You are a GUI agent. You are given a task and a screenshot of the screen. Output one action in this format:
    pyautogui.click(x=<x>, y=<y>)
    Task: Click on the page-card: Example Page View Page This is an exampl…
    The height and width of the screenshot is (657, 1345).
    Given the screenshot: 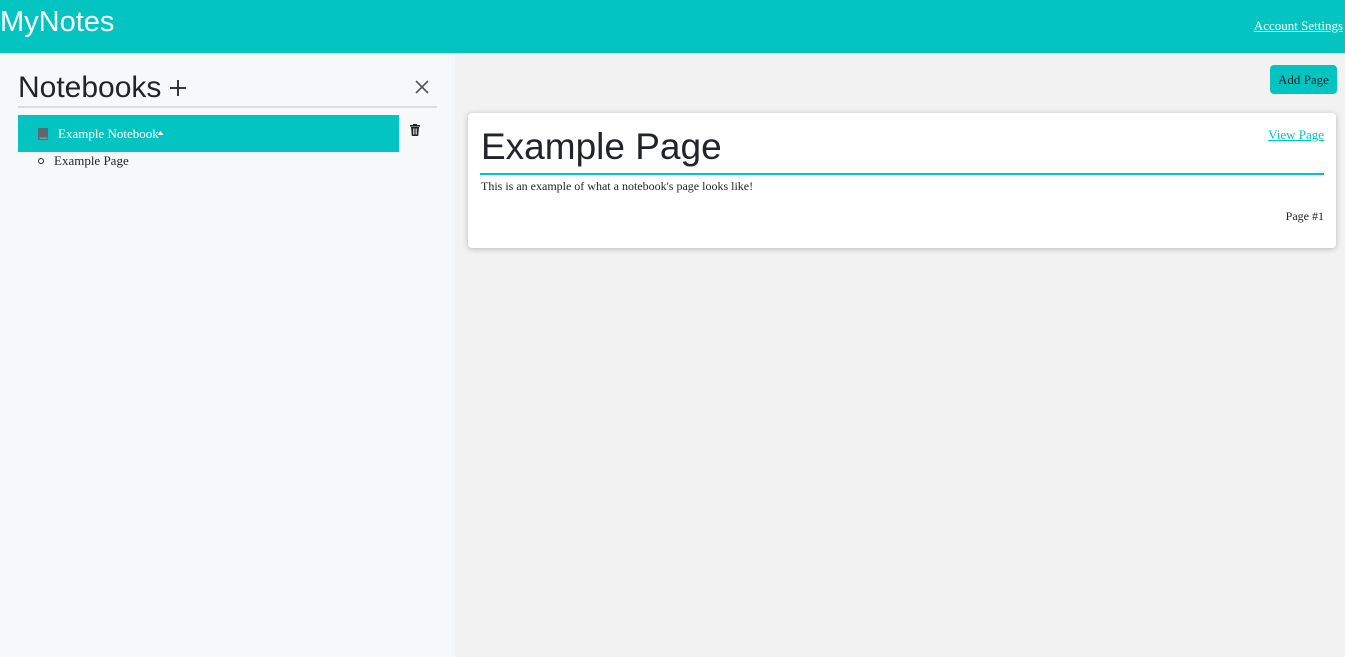 What is the action you would take?
    pyautogui.click(x=902, y=180)
    